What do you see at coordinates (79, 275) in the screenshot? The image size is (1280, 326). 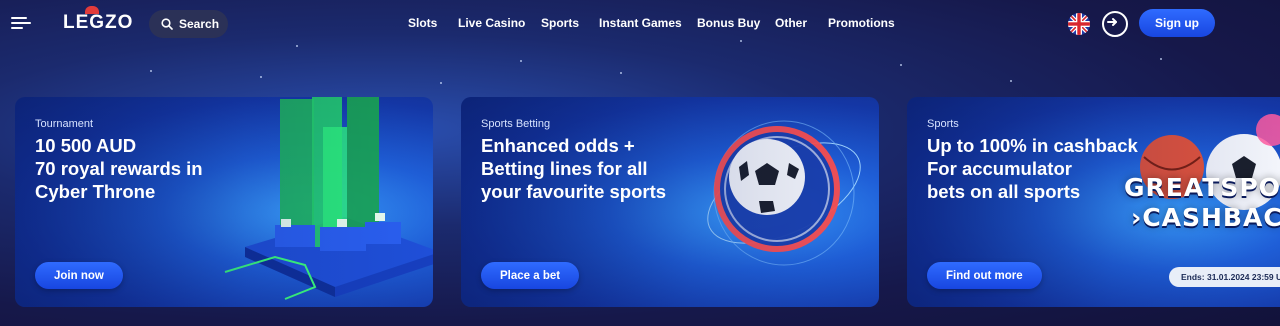 I see `join-now-button: Join now` at bounding box center [79, 275].